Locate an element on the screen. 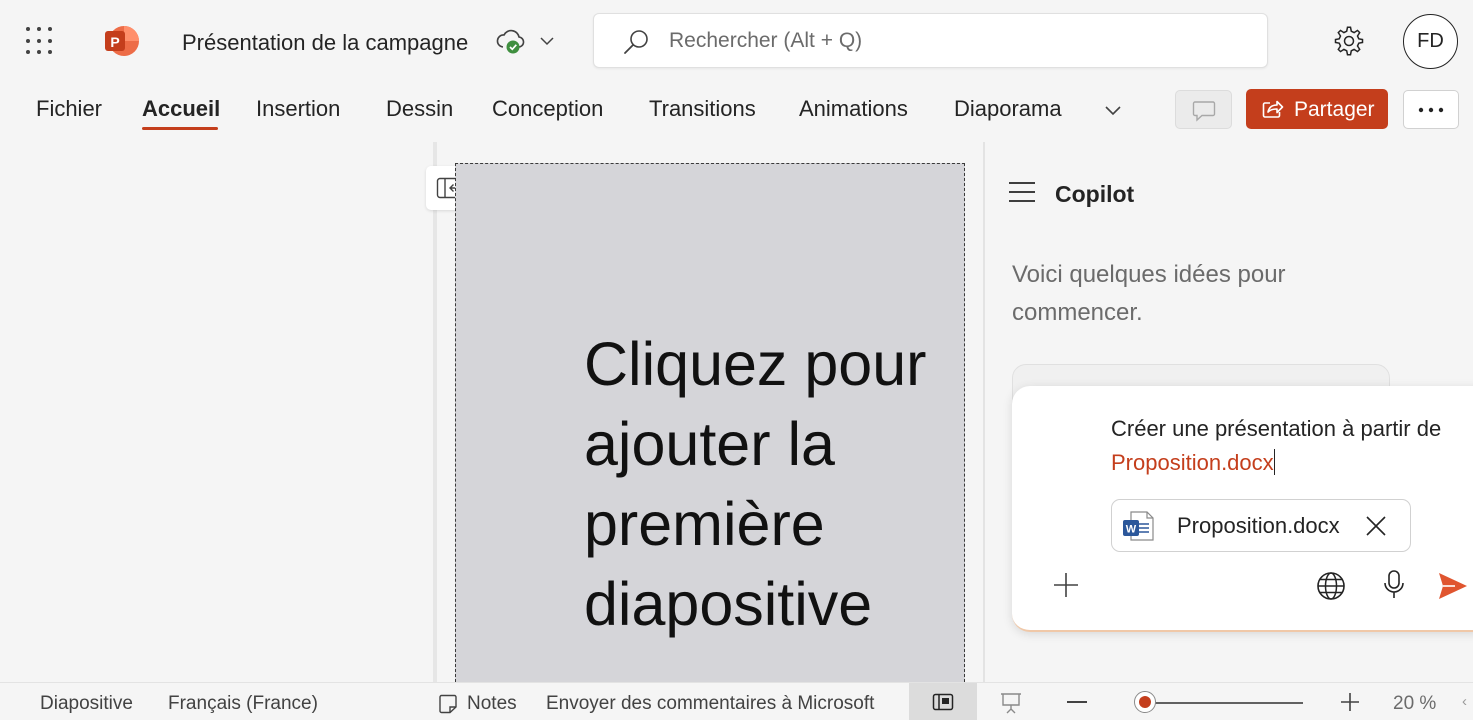 The width and height of the screenshot is (1473, 720). normal-view-icon is located at coordinates (943, 702).